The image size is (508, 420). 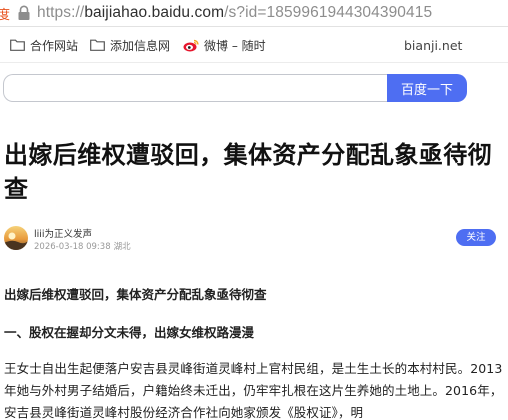 What do you see at coordinates (427, 88) in the screenshot?
I see `search-button: 百度一下` at bounding box center [427, 88].